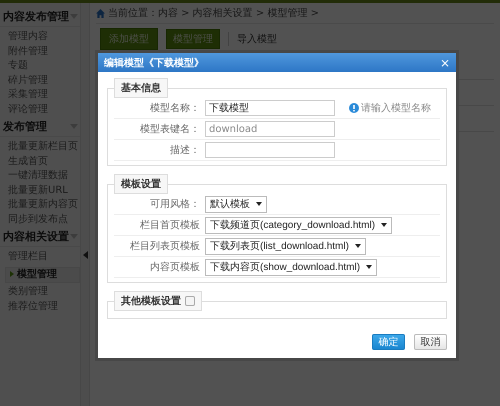  Describe the element at coordinates (170, 129) in the screenshot. I see `field-label: 模型表键名：` at that location.